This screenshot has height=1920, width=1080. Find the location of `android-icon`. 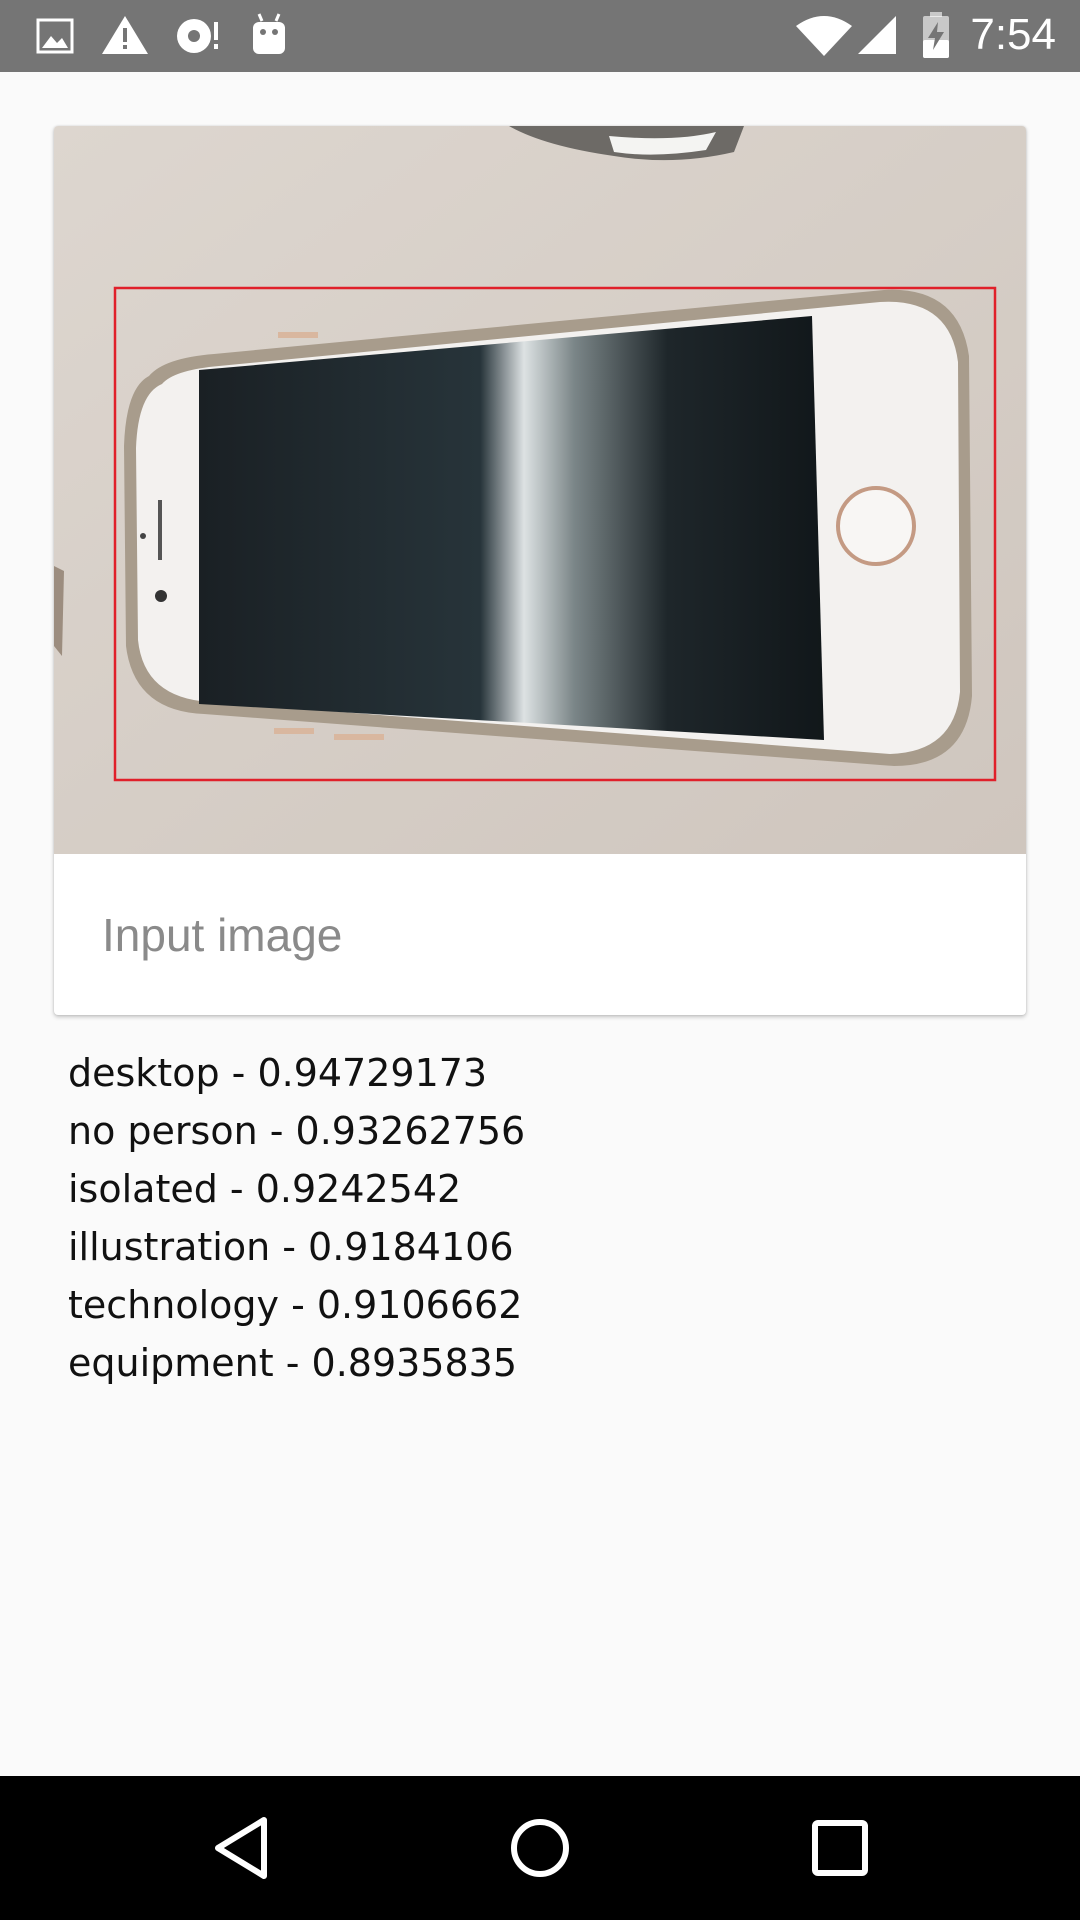

android-icon is located at coordinates (269, 33).